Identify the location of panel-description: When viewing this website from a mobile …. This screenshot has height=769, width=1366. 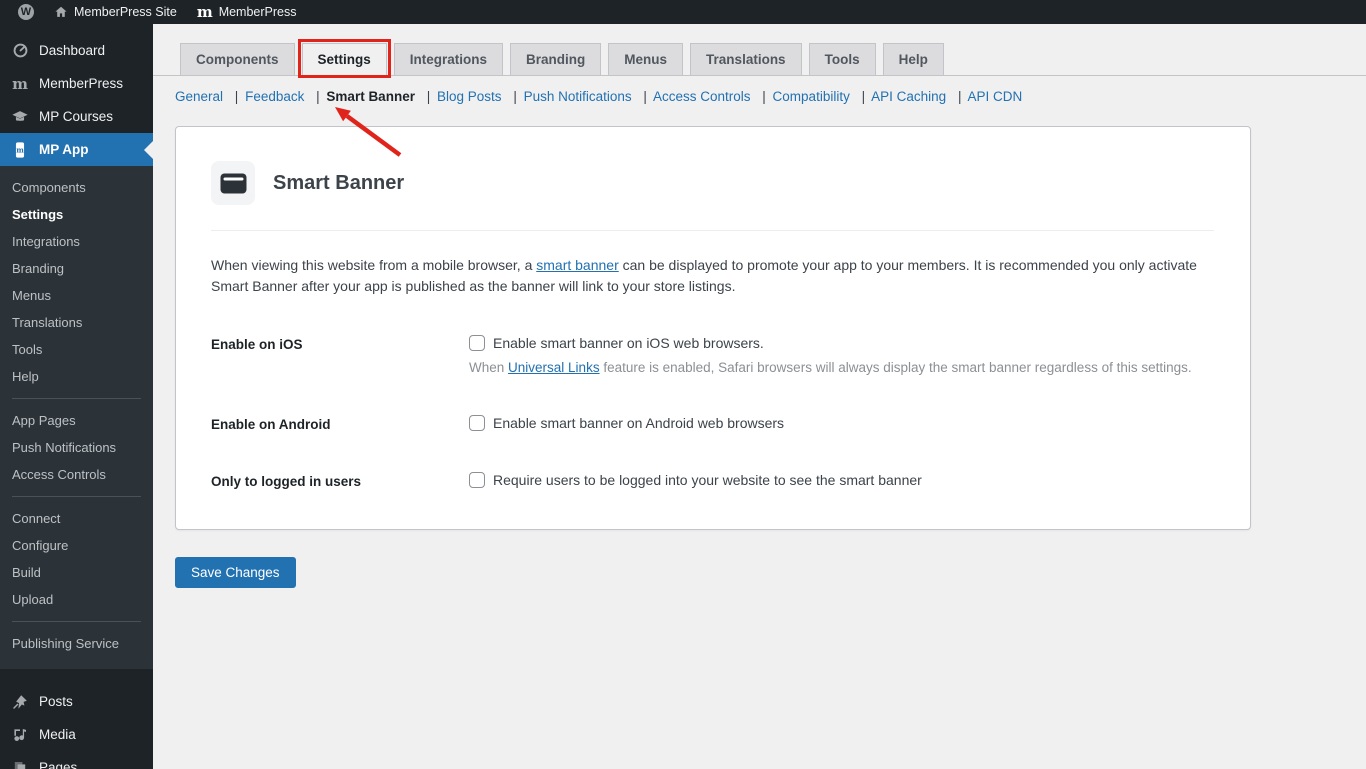
(704, 275).